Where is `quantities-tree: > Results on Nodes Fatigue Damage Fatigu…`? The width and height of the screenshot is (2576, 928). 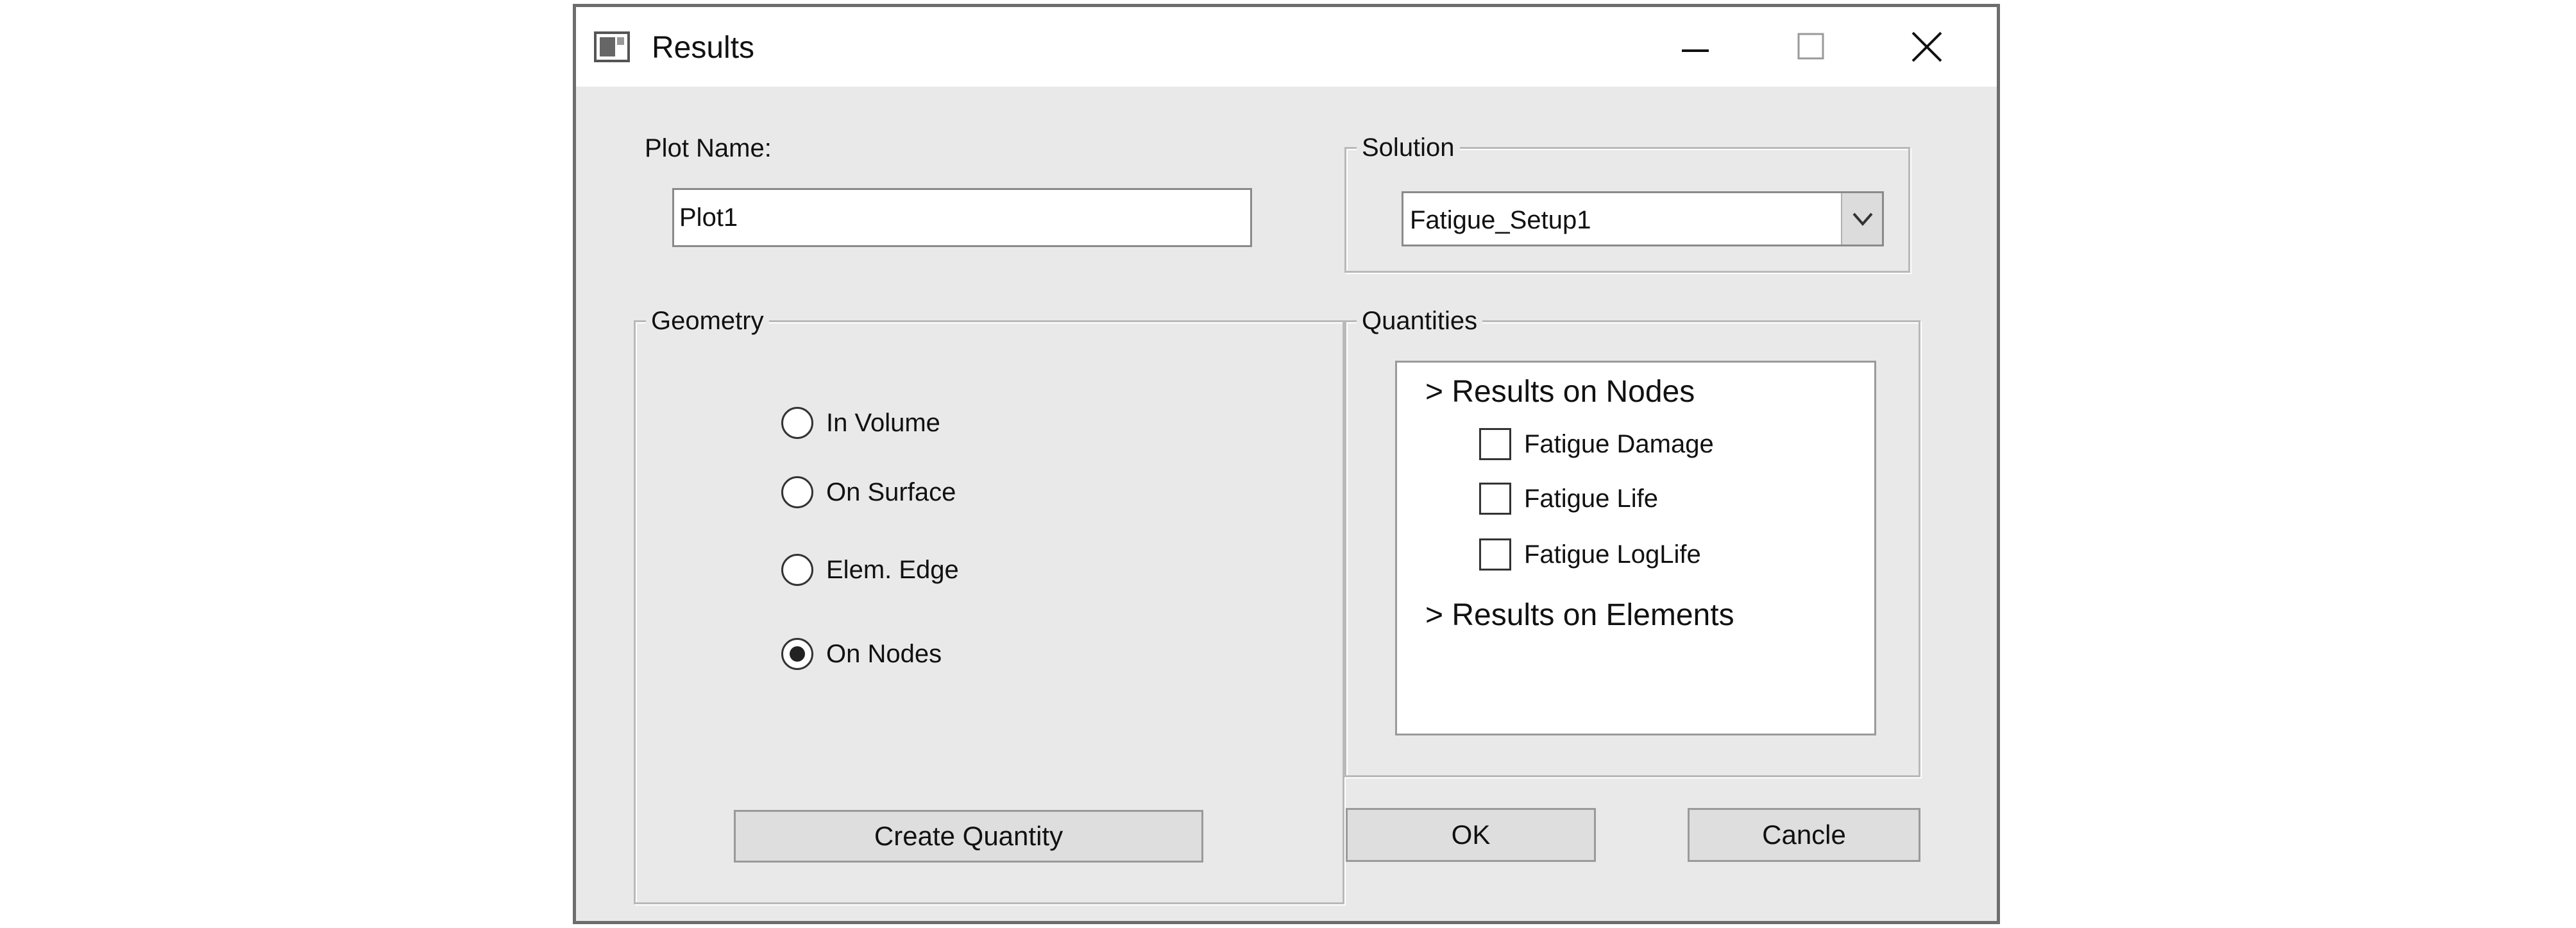
quantities-tree: > Results on Nodes Fatigue Damage Fatigu… is located at coordinates (1635, 548).